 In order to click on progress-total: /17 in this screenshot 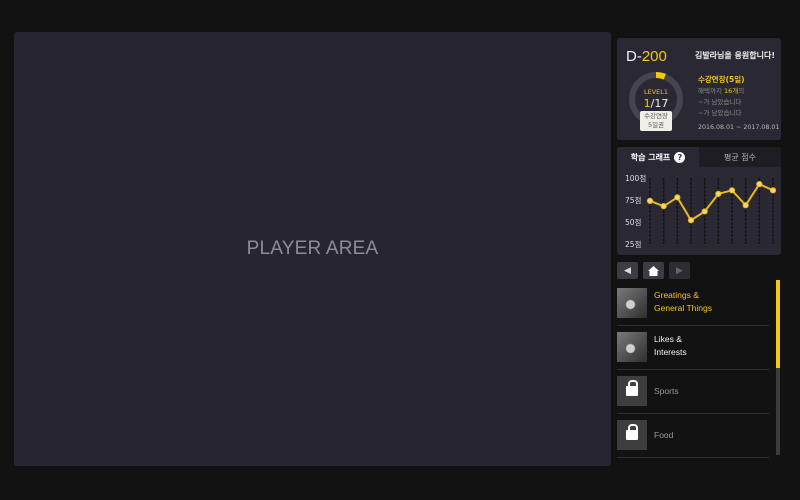, I will do `click(659, 103)`.